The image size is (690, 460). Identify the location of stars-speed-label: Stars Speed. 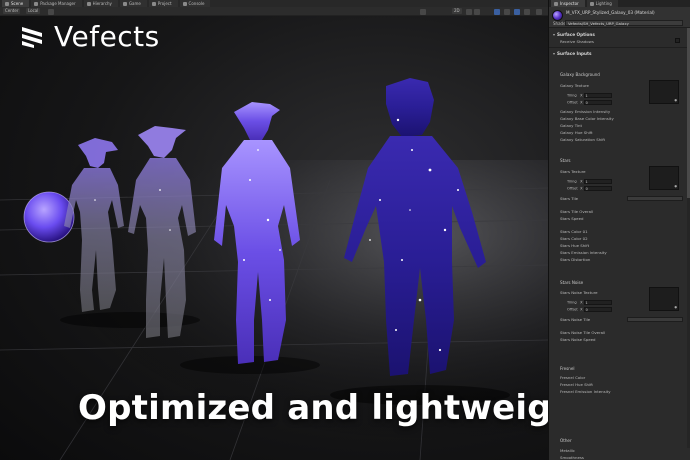
(572, 218).